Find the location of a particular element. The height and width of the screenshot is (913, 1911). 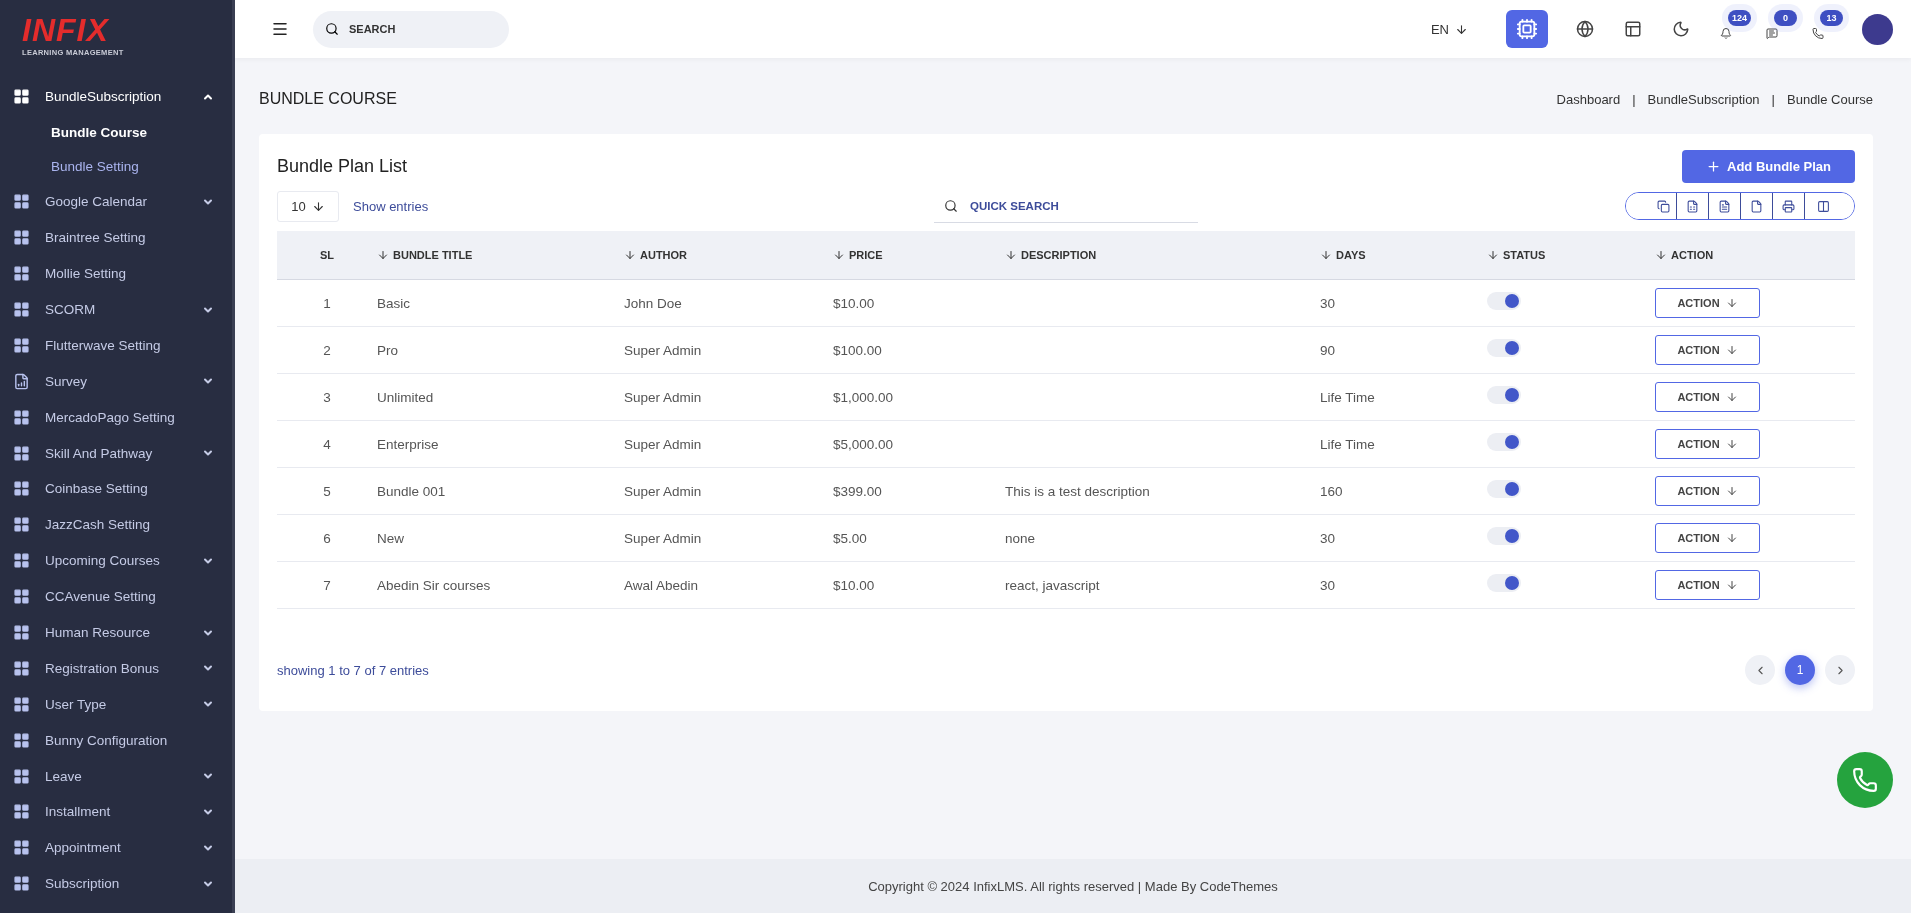

page-title: BUNDLE COURSE is located at coordinates (328, 99).